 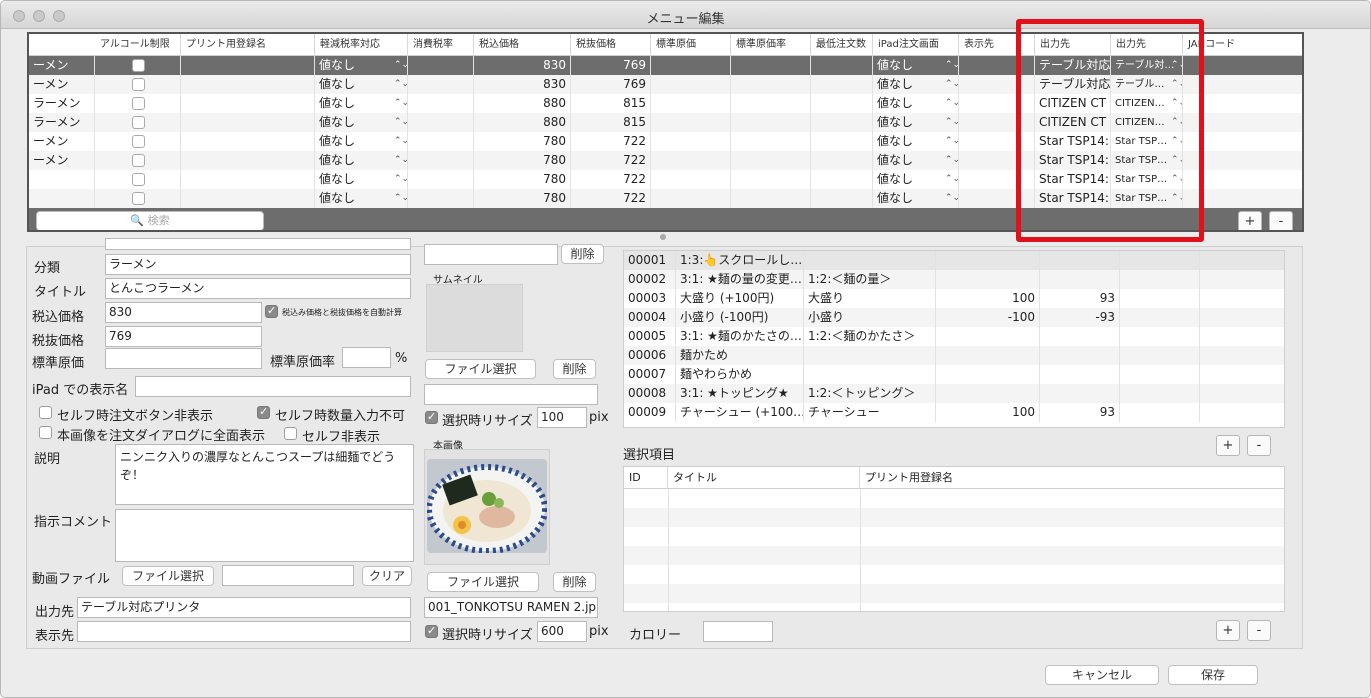 I want to click on col-cost: 標準原価, so click(x=691, y=45).